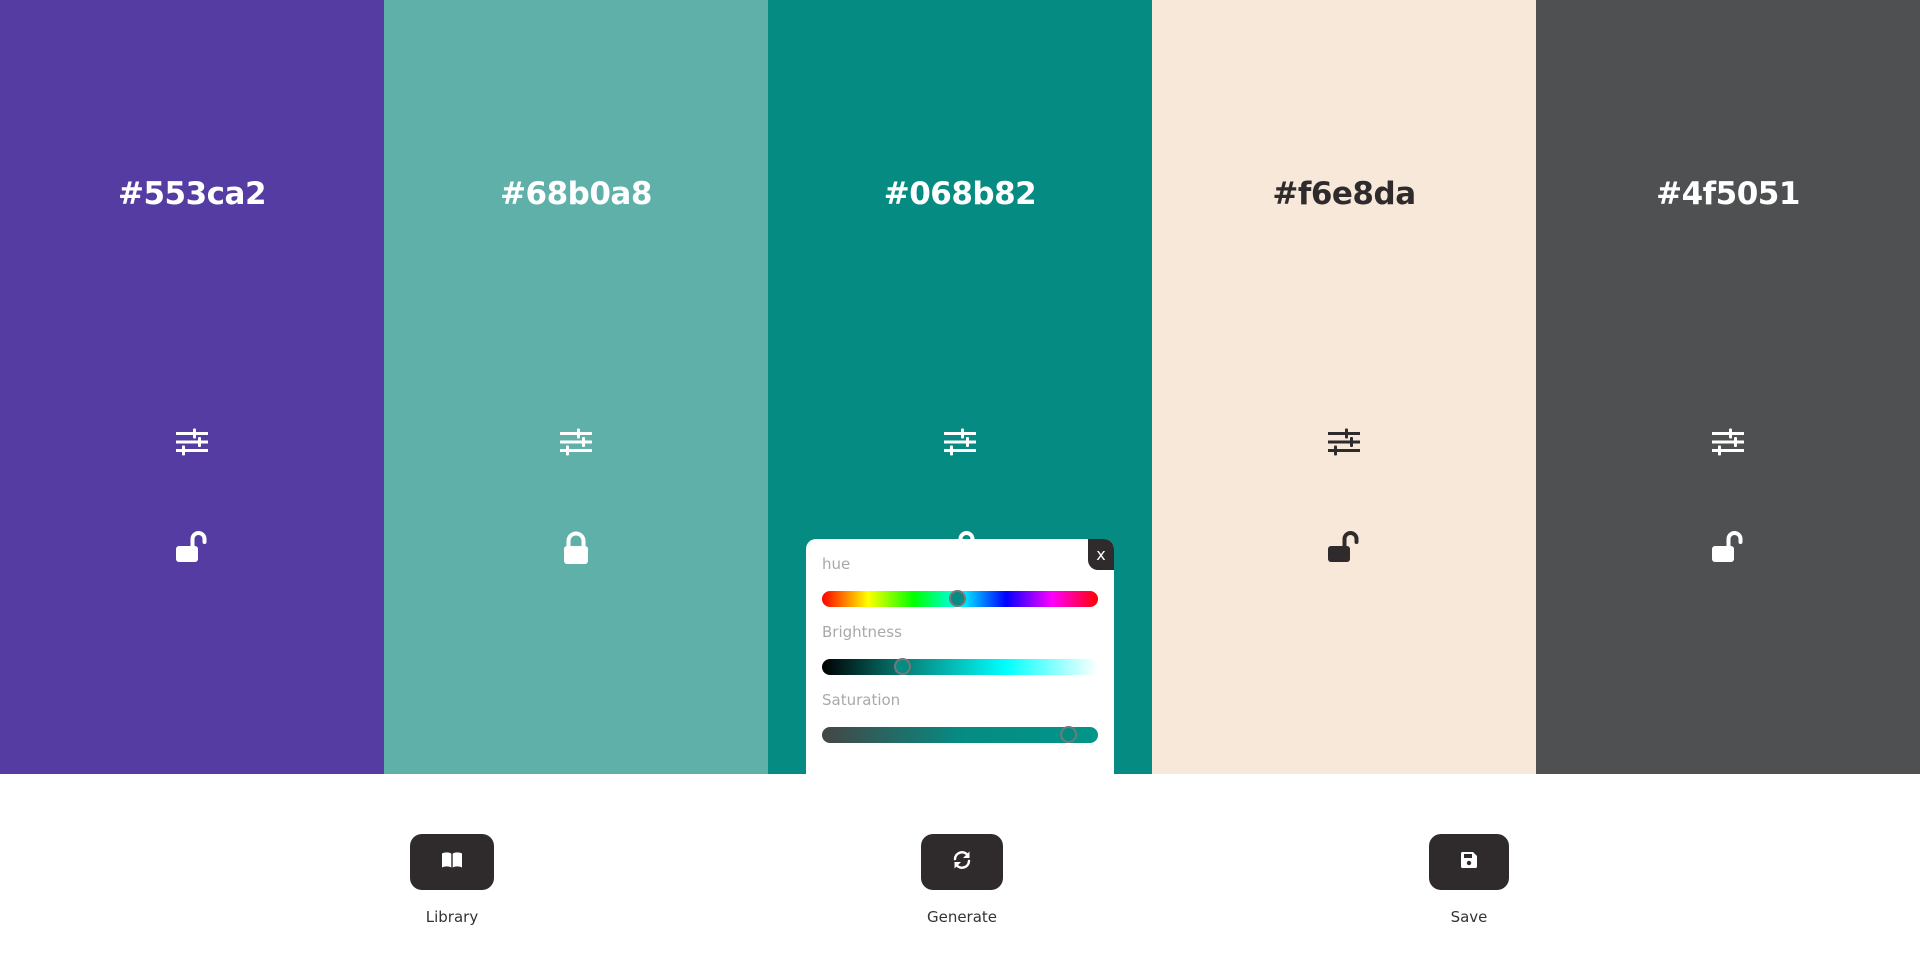 This screenshot has height=969, width=1920. I want to click on save-label: Save, so click(1469, 917).